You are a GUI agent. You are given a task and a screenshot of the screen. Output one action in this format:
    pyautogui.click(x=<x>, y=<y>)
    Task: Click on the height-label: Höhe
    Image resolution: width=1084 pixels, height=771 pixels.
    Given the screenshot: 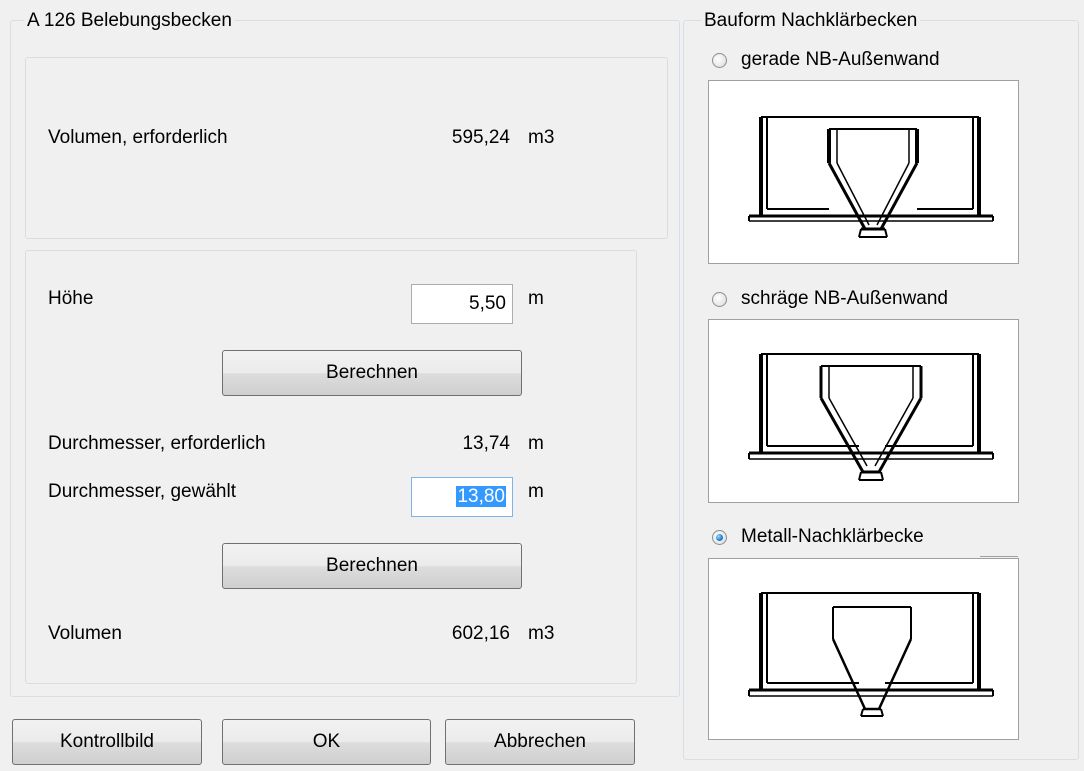 What is the action you would take?
    pyautogui.click(x=71, y=298)
    